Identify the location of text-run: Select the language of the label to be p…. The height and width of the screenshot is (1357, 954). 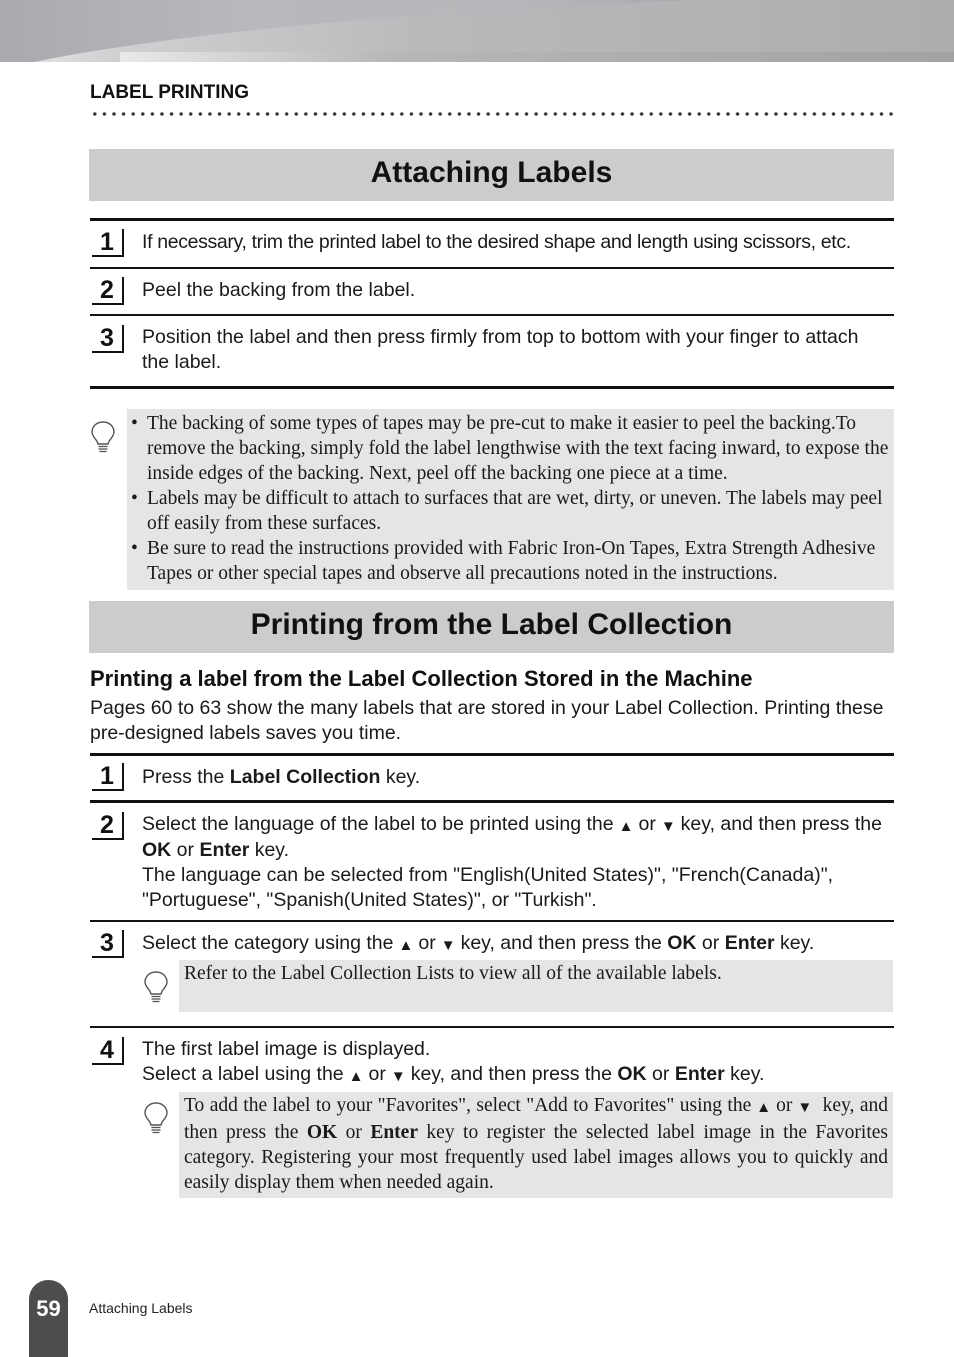
(378, 824).